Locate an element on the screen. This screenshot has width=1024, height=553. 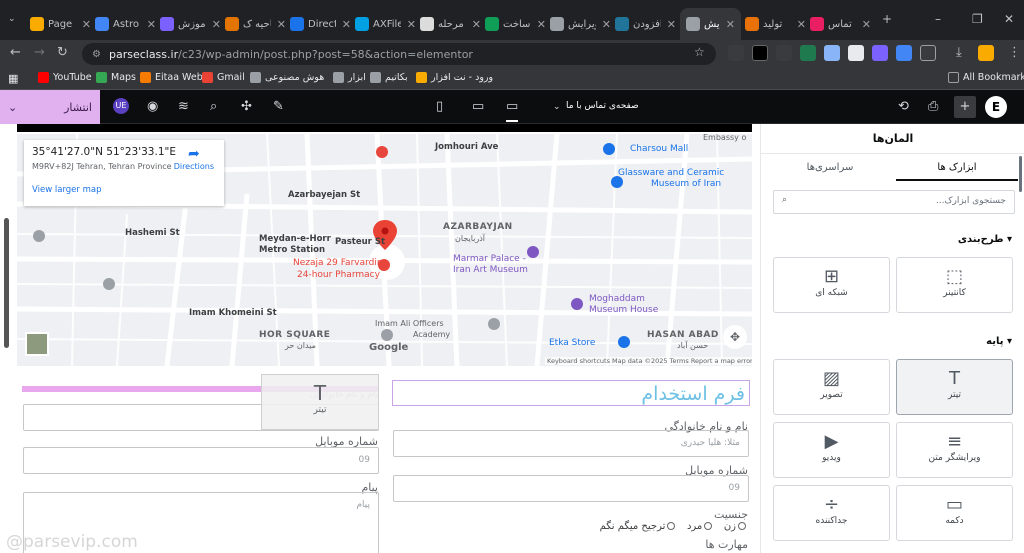
widget-image: ▨ تصویر is located at coordinates (831, 387).